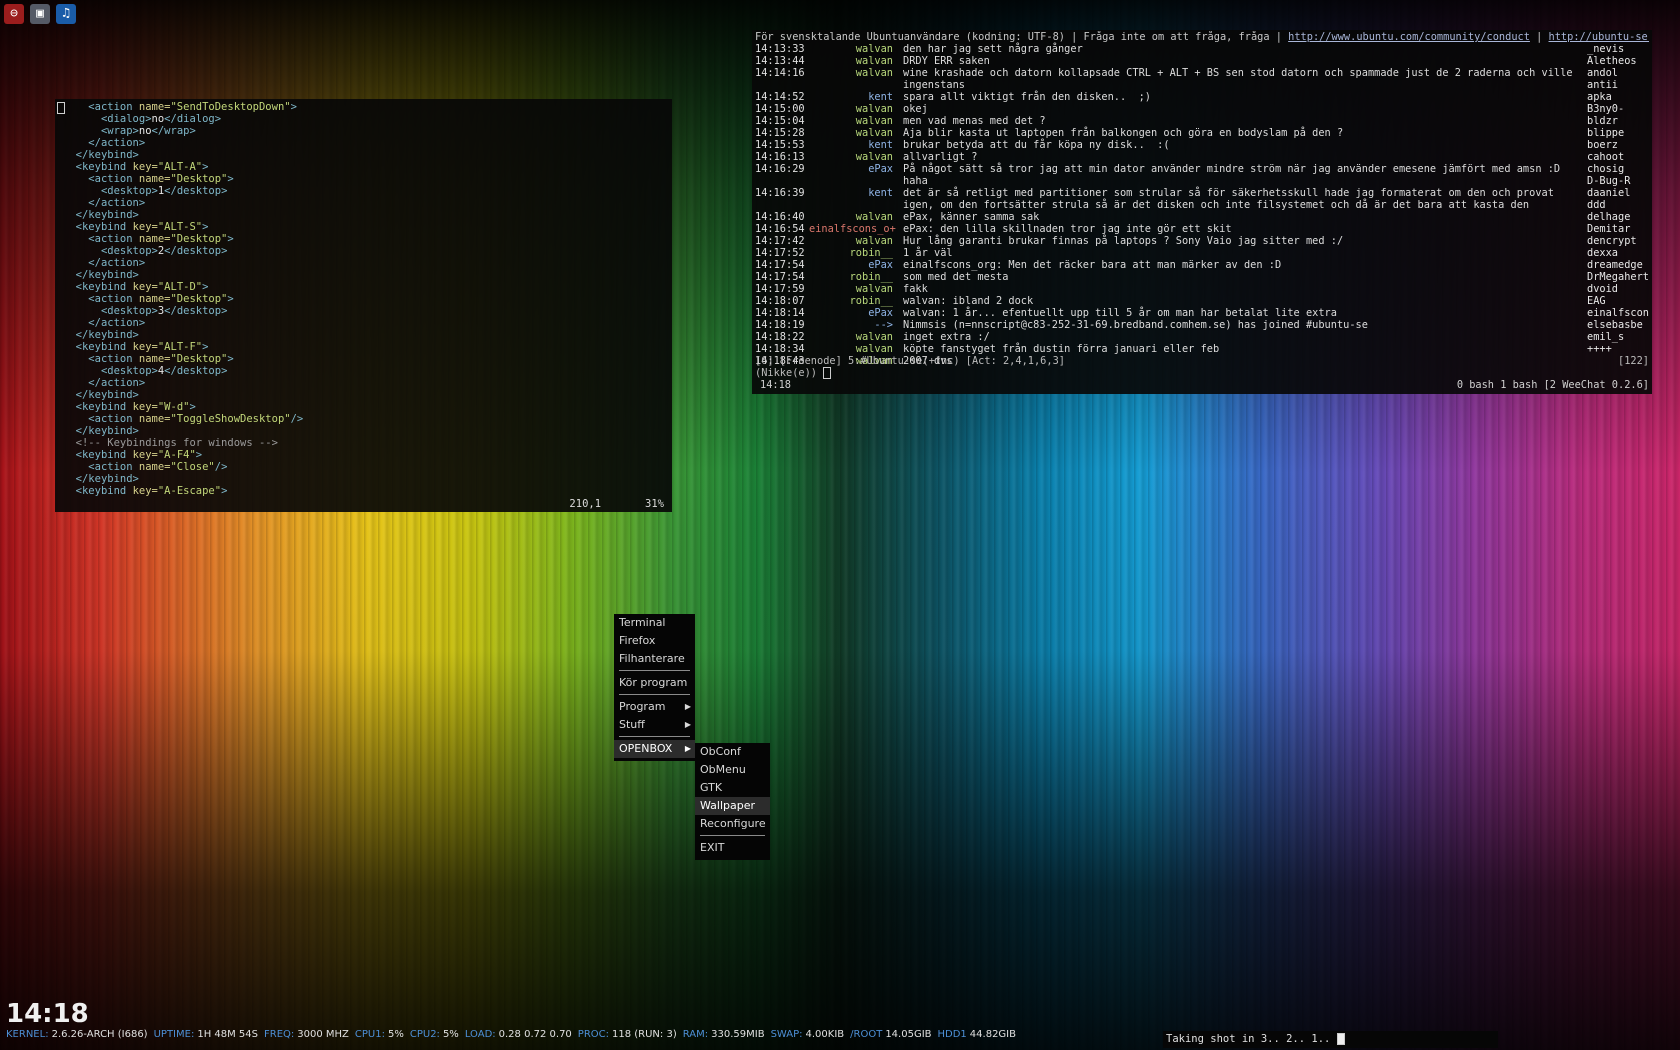 The width and height of the screenshot is (1680, 1050). Describe the element at coordinates (654, 659) in the screenshot. I see `menu-item-file-manager: Filhanterare` at that location.